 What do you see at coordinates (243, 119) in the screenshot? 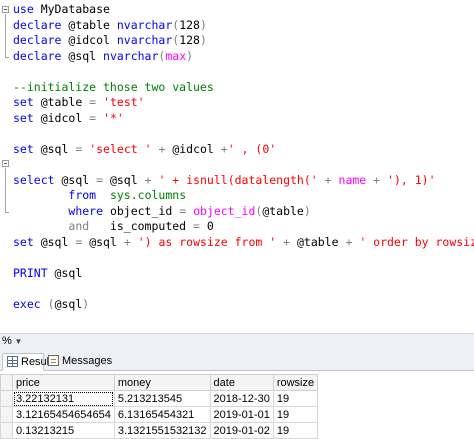
I see `code-line: set @idcol = '*'` at bounding box center [243, 119].